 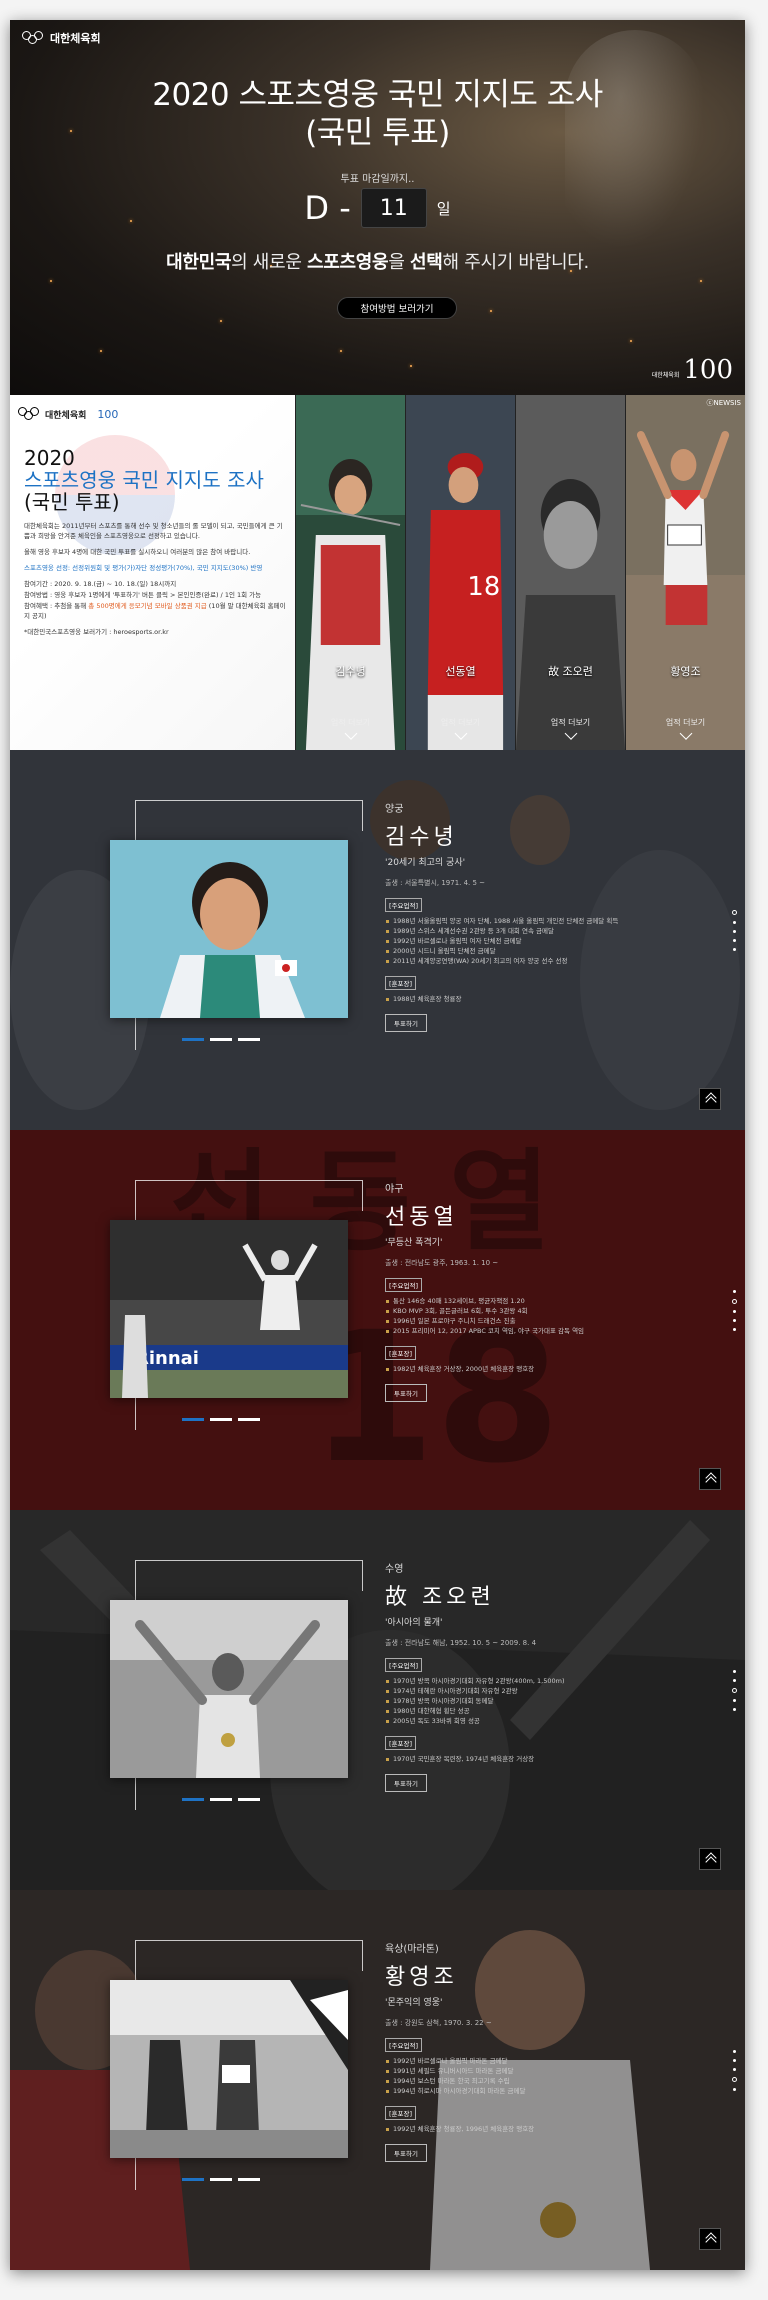 I want to click on slogan-part: 대한민국, so click(x=199, y=262).